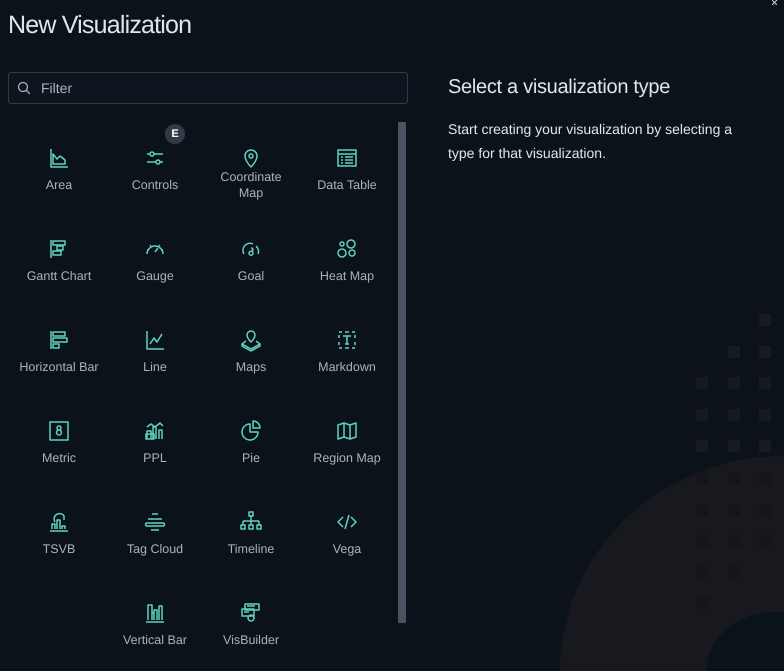 Image resolution: width=784 pixels, height=671 pixels. Describe the element at coordinates (155, 165) in the screenshot. I see `visualization-type-button: E Controls` at that location.